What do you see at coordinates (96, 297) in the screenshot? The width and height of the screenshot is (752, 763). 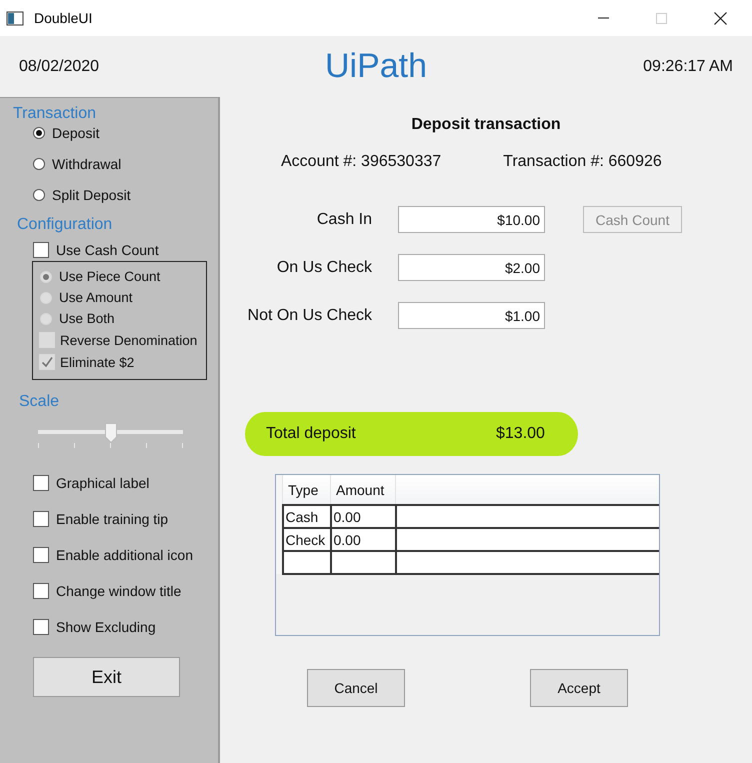 I see `radio-label: Use Amount` at bounding box center [96, 297].